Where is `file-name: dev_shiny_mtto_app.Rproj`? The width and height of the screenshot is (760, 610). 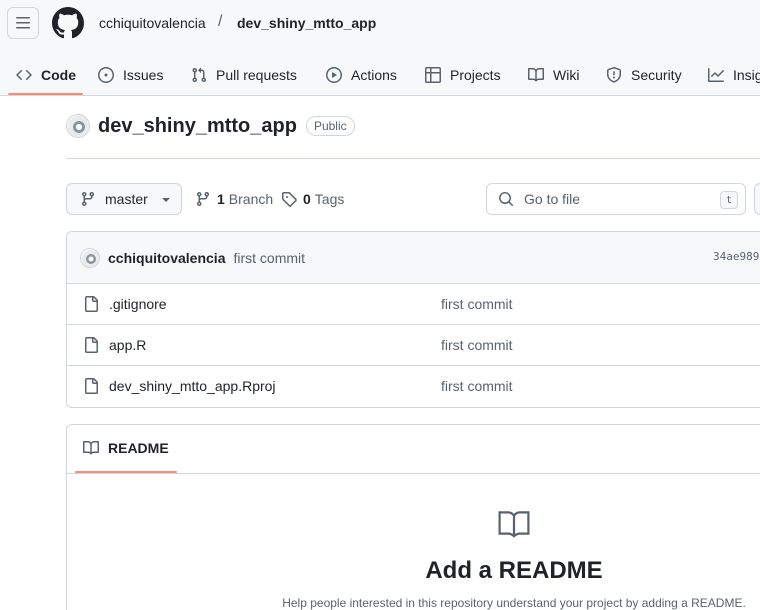 file-name: dev_shiny_mtto_app.Rproj is located at coordinates (192, 386).